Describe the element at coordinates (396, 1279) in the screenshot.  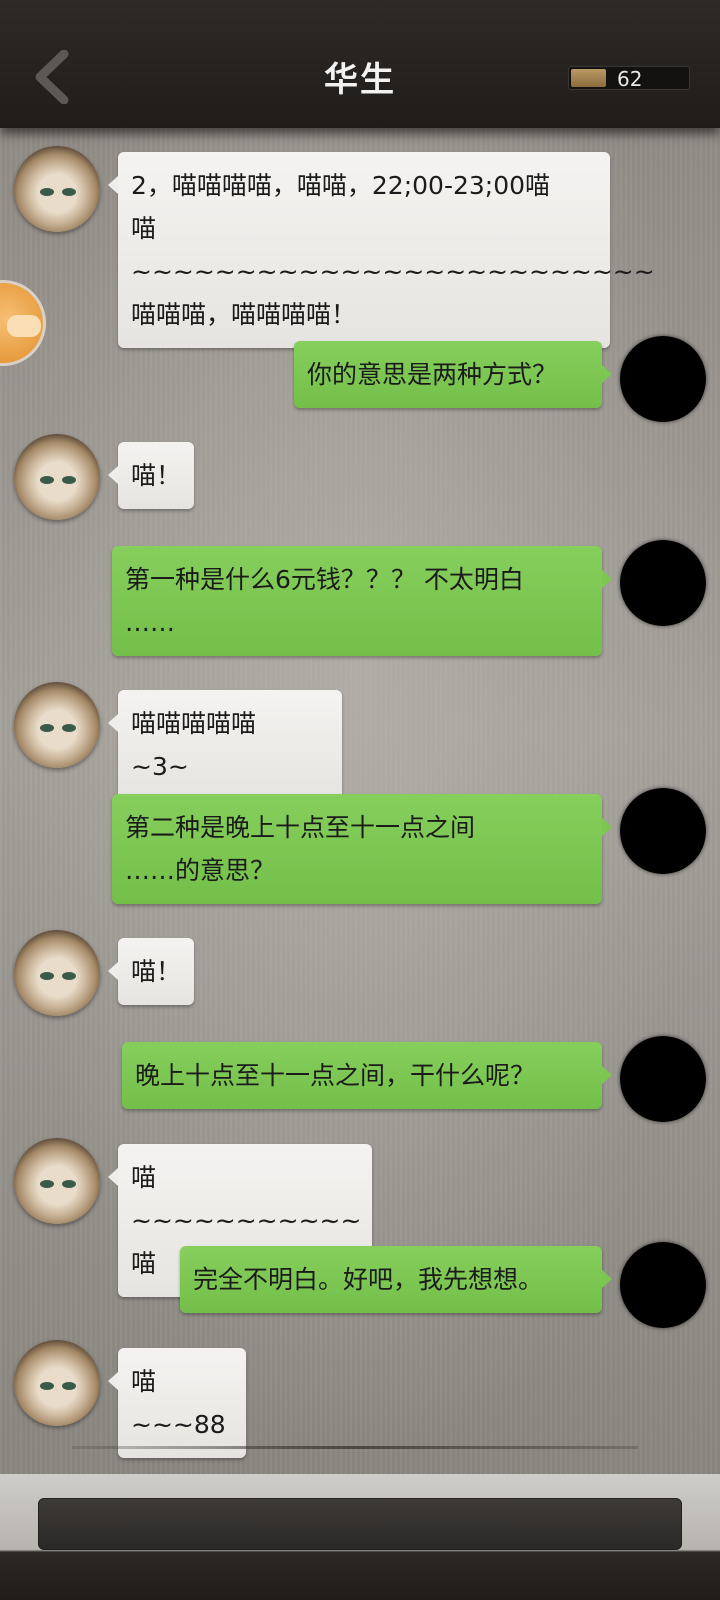
I see `message-bubble-outgoing: 完全不明白。好吧，我先想想。` at that location.